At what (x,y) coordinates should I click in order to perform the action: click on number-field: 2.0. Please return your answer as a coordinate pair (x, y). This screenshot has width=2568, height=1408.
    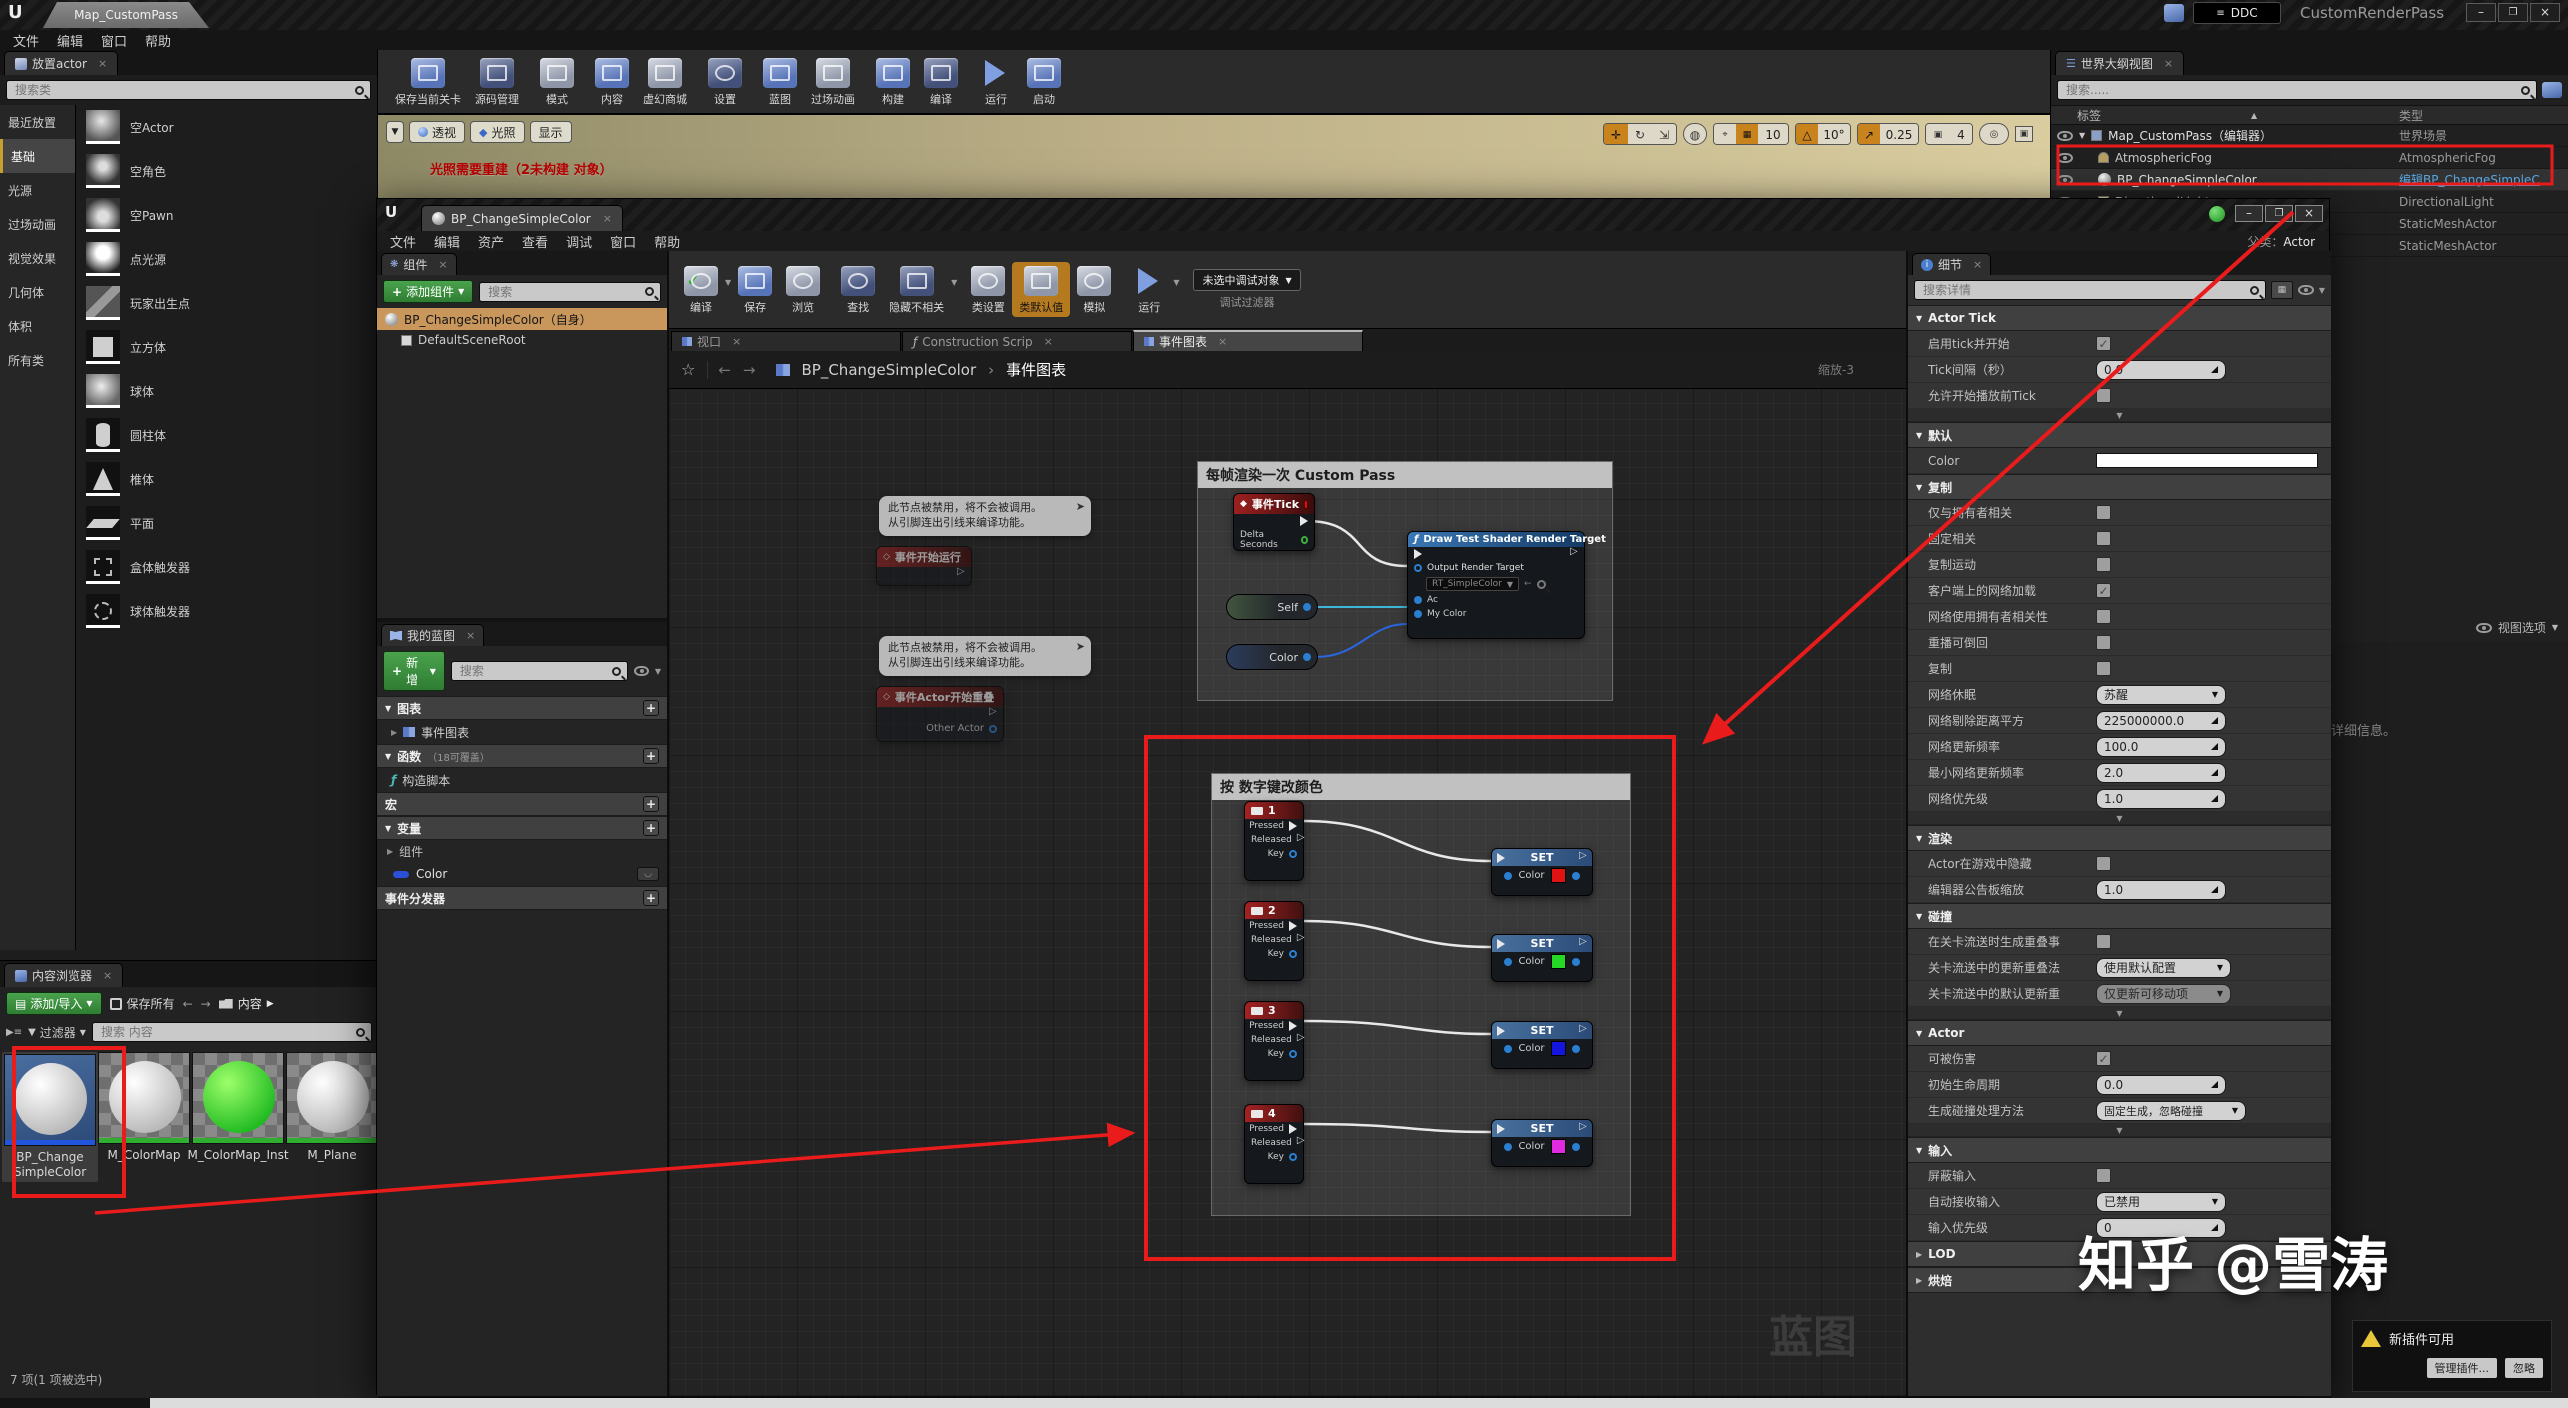
    Looking at the image, I should click on (2161, 772).